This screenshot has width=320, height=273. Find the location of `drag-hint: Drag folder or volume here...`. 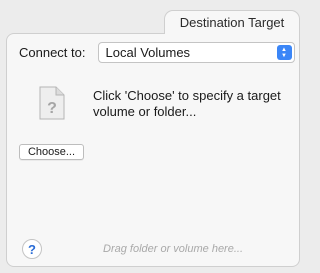

drag-hint: Drag folder or volume here... is located at coordinates (173, 249).